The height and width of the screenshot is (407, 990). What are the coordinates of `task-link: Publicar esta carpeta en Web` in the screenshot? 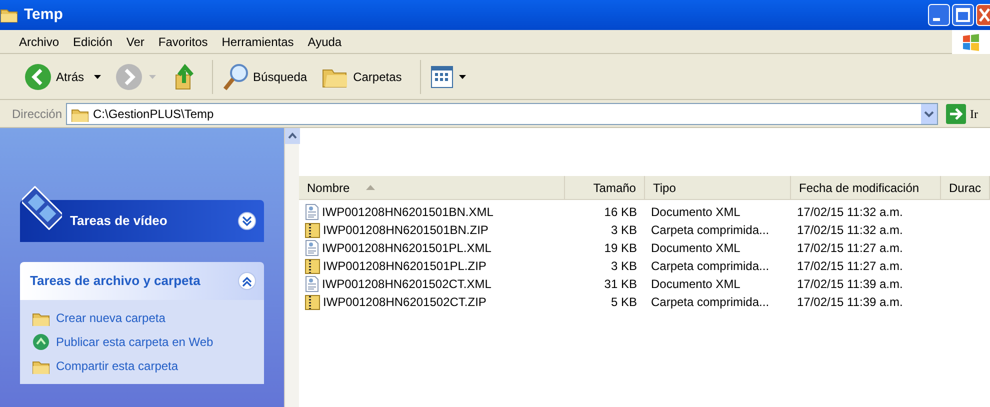 It's located at (142, 342).